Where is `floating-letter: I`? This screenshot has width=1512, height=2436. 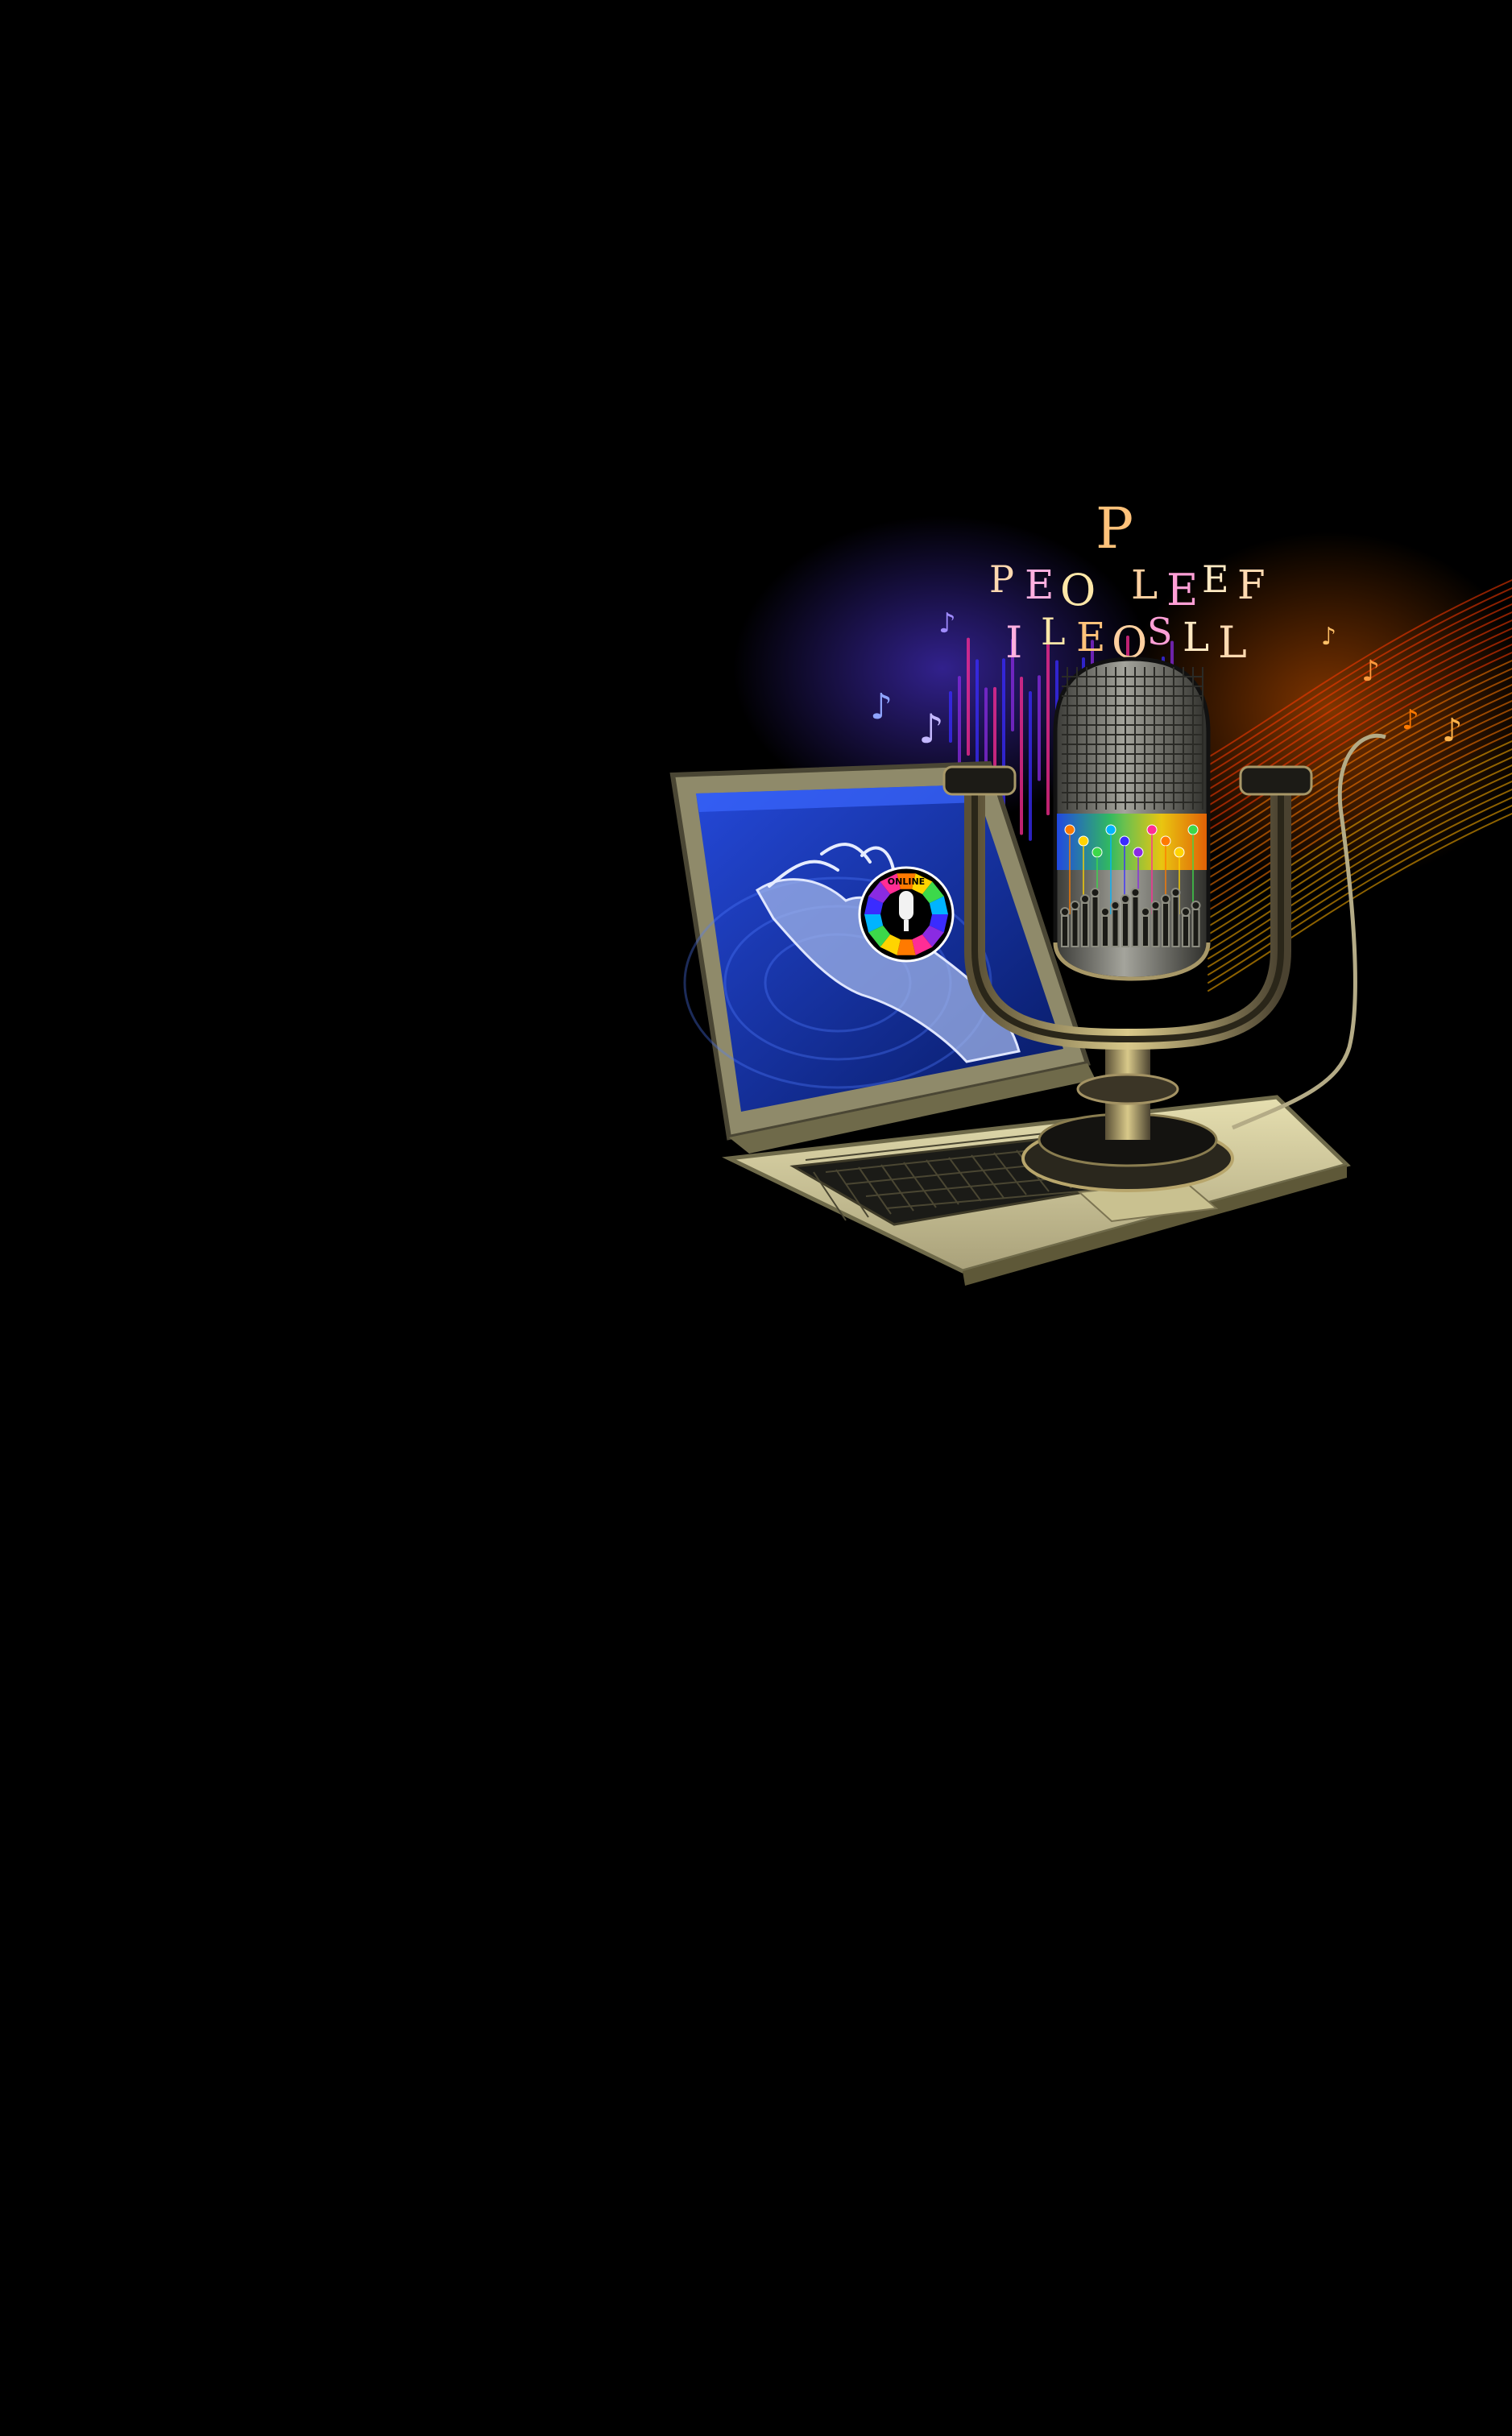 floating-letter: I is located at coordinates (1014, 642).